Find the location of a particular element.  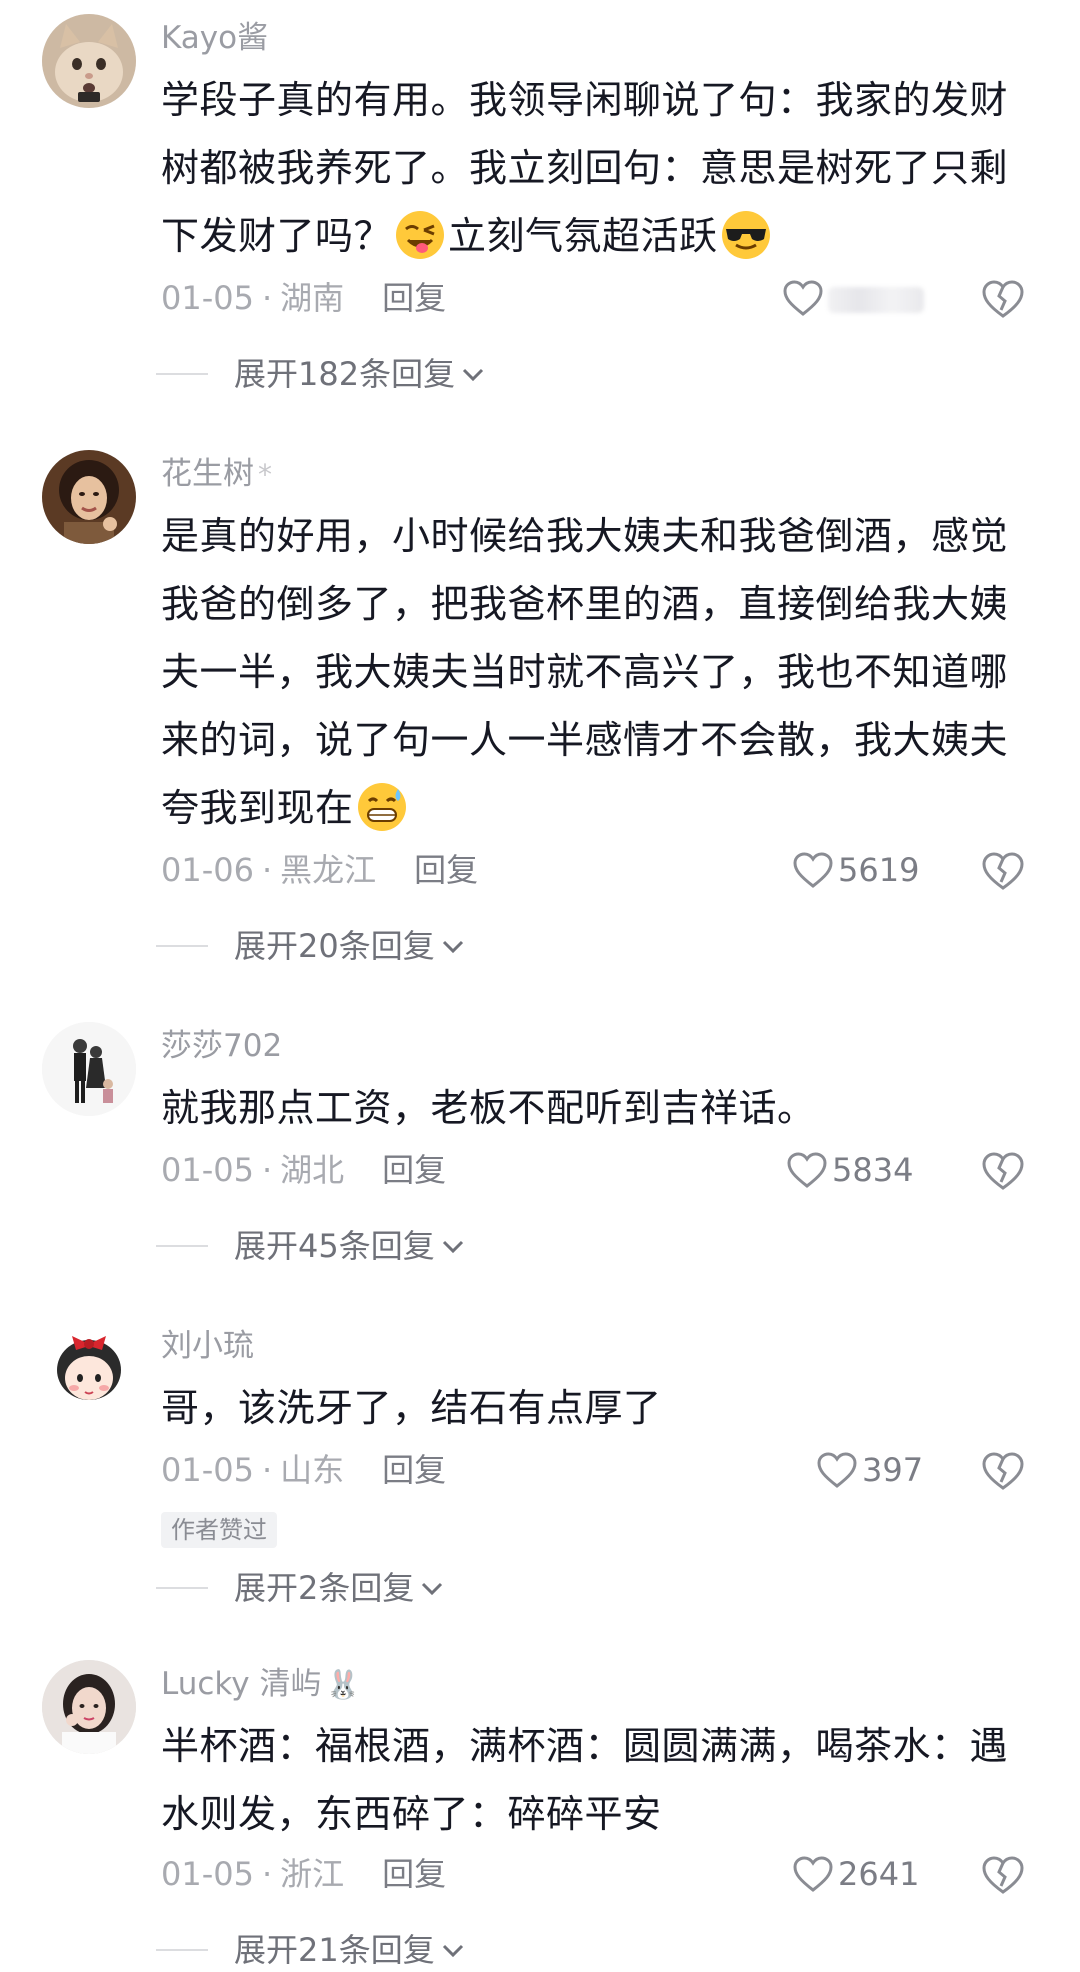

winking-tongue-emoji is located at coordinates (420, 235).